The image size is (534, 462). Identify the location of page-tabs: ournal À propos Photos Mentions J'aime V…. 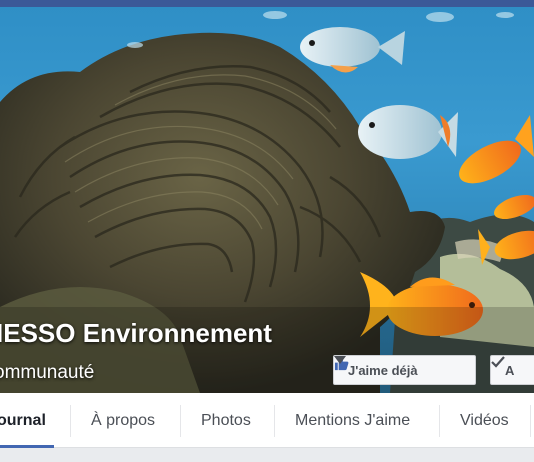
(267, 420).